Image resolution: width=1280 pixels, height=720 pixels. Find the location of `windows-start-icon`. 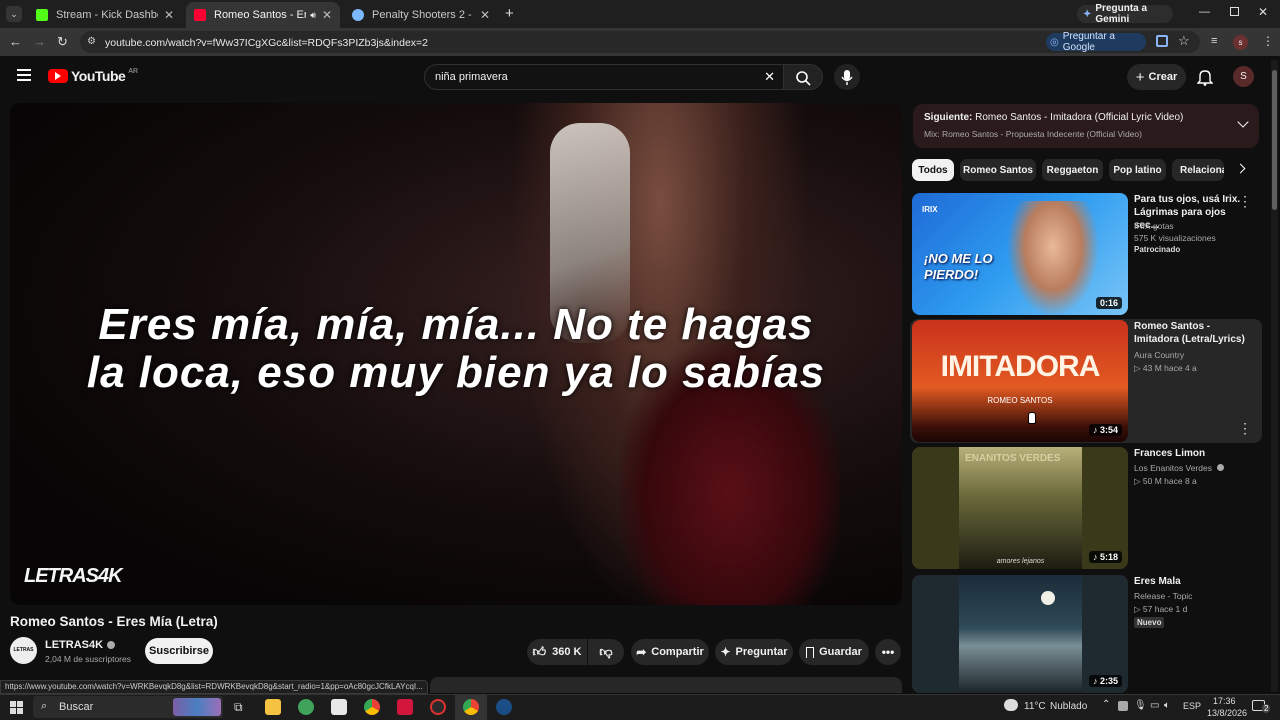

windows-start-icon is located at coordinates (16, 707).